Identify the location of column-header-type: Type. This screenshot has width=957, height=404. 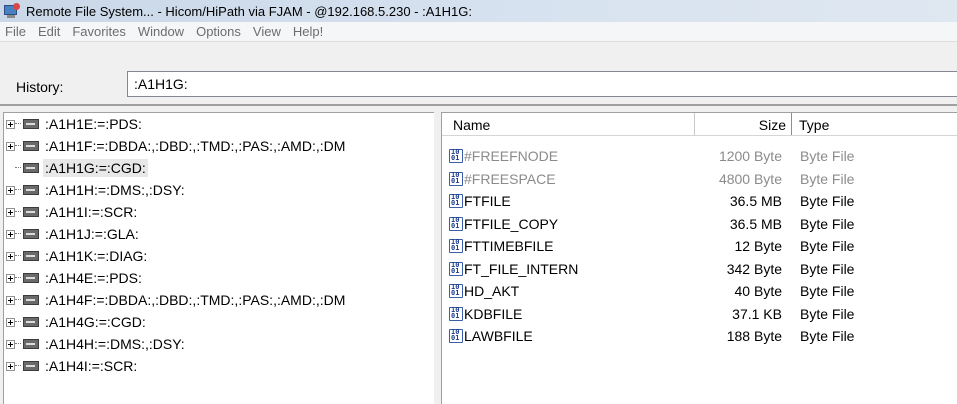
(874, 124).